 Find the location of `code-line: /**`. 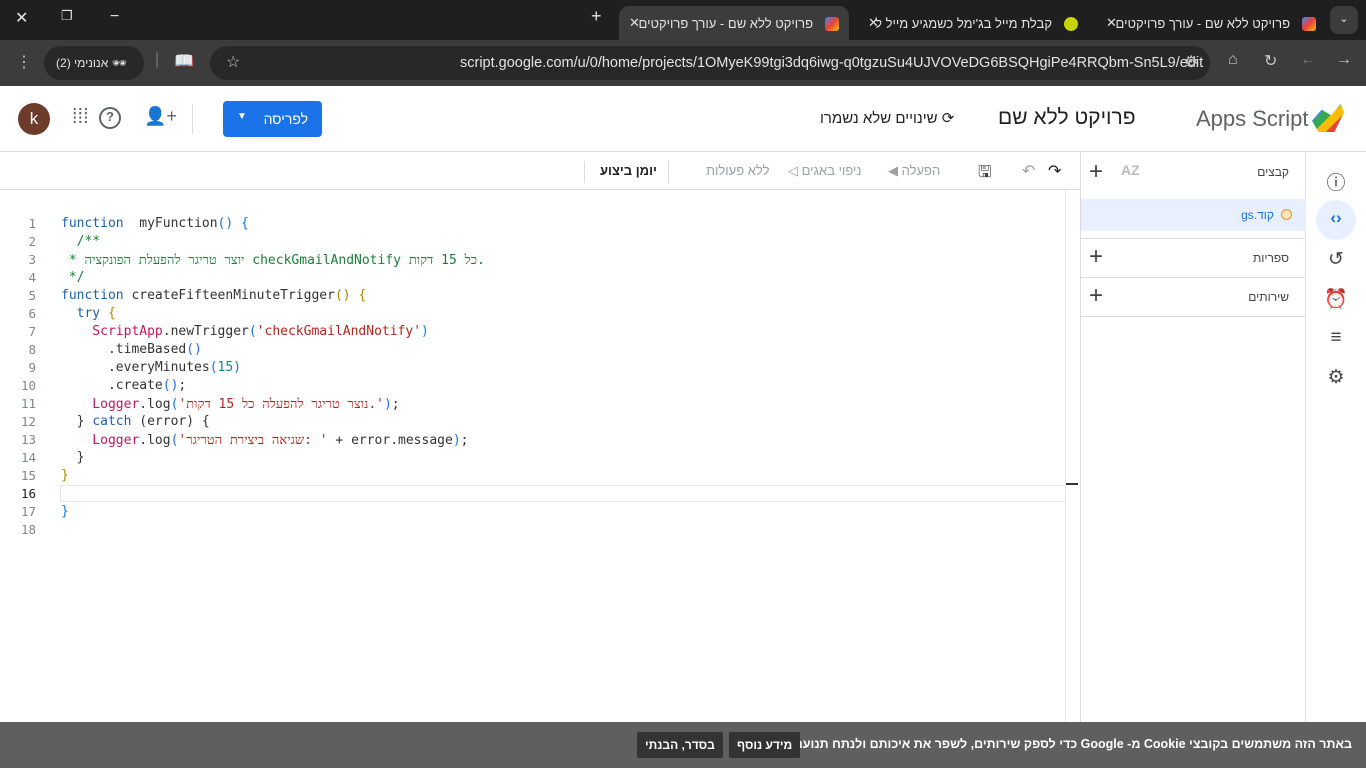

code-line: /** is located at coordinates (81, 241).